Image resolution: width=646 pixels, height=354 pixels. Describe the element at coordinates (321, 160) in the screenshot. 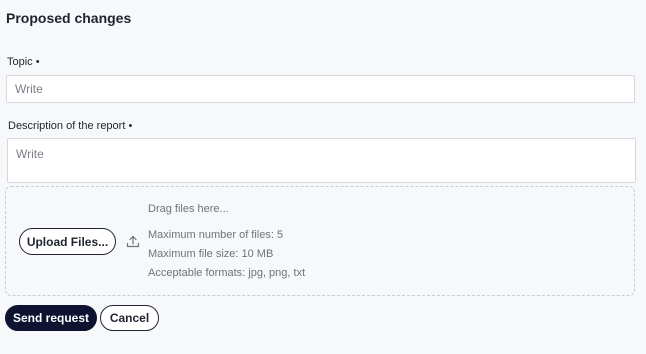

I see `description-textarea` at that location.